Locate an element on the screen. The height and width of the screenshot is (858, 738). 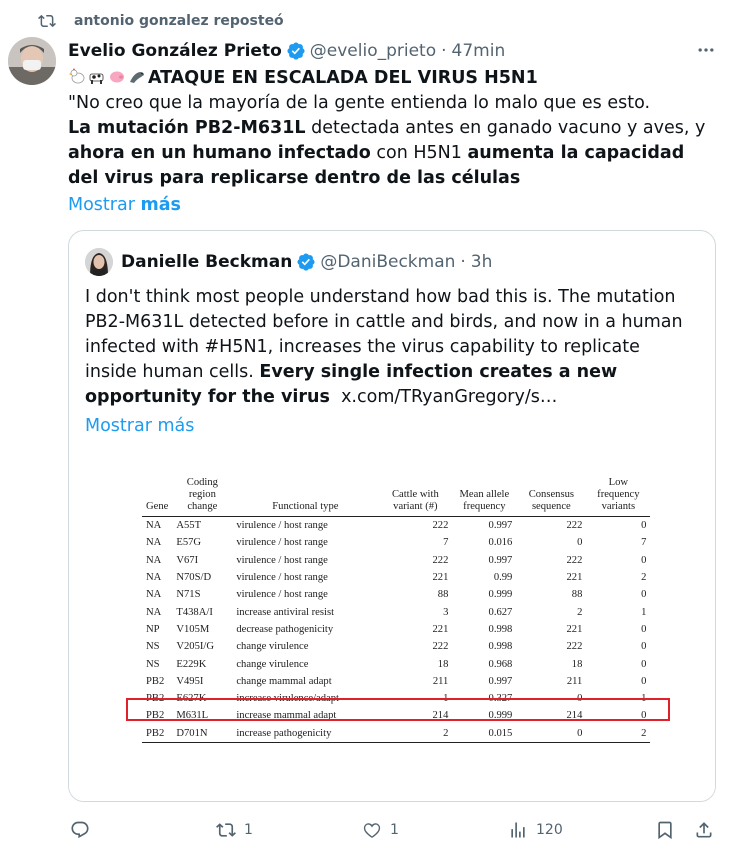
table-cell: change virulence is located at coordinates (272, 664).